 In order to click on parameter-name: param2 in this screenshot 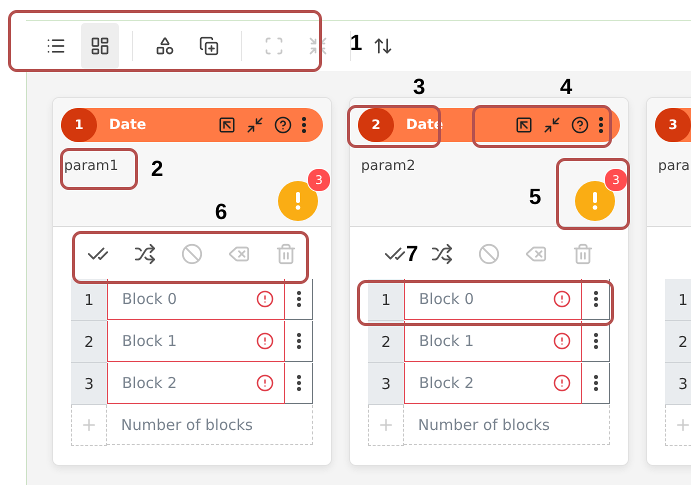, I will do `click(388, 166)`.